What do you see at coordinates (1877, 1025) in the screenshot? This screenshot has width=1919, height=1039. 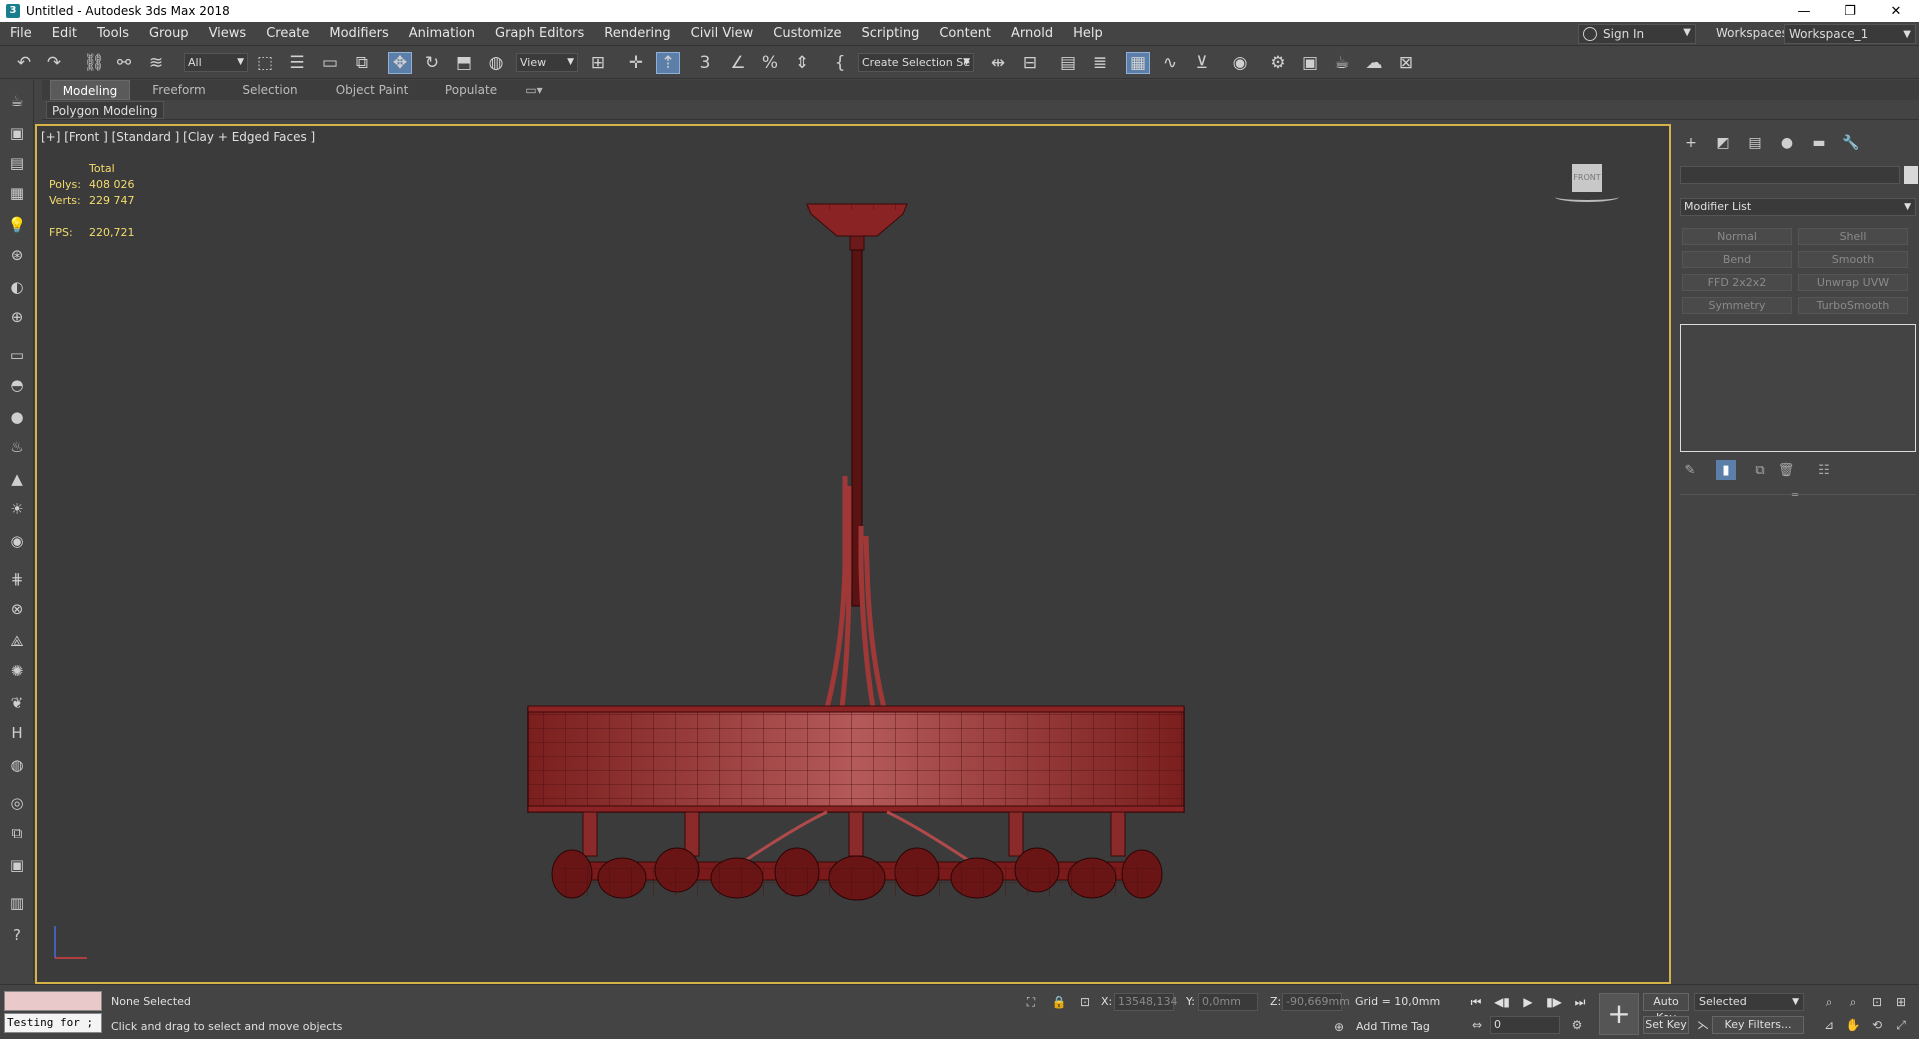 I see `orbit-icon: ⟲` at bounding box center [1877, 1025].